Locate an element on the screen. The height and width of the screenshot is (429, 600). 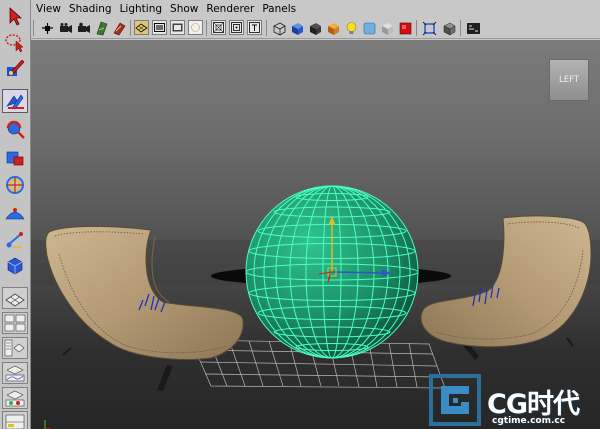
watermark-logo-icon is located at coordinates (455, 400).